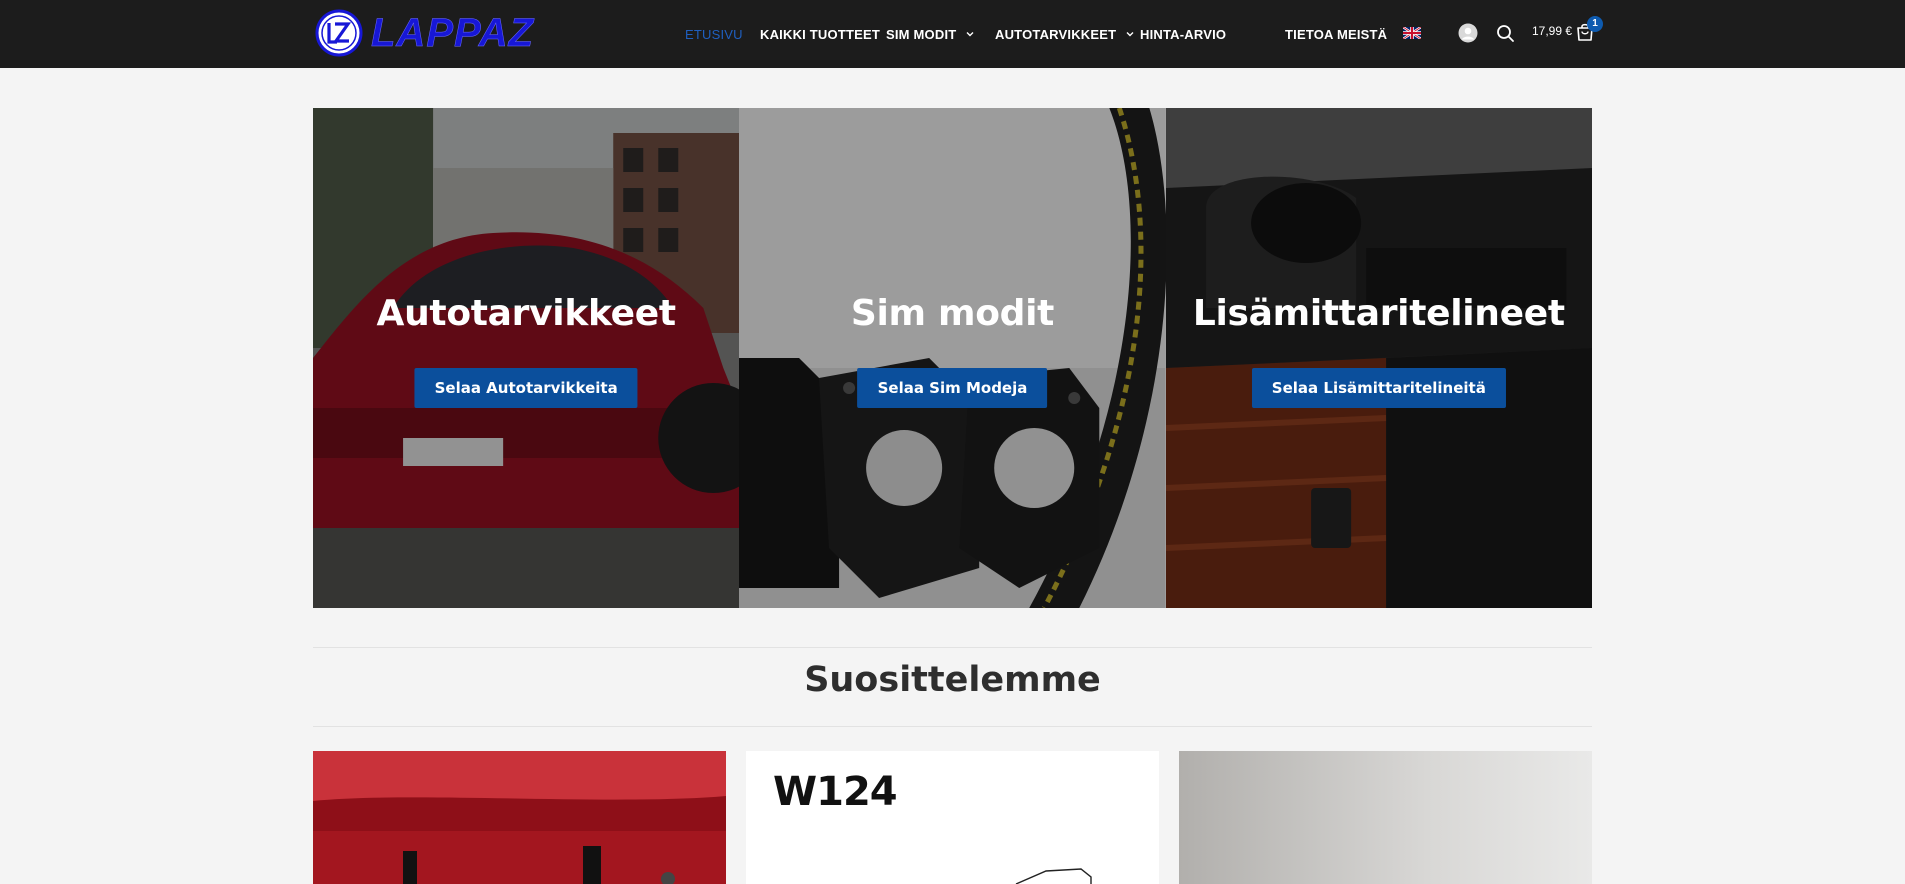  I want to click on section-divider-top, so click(952, 647).